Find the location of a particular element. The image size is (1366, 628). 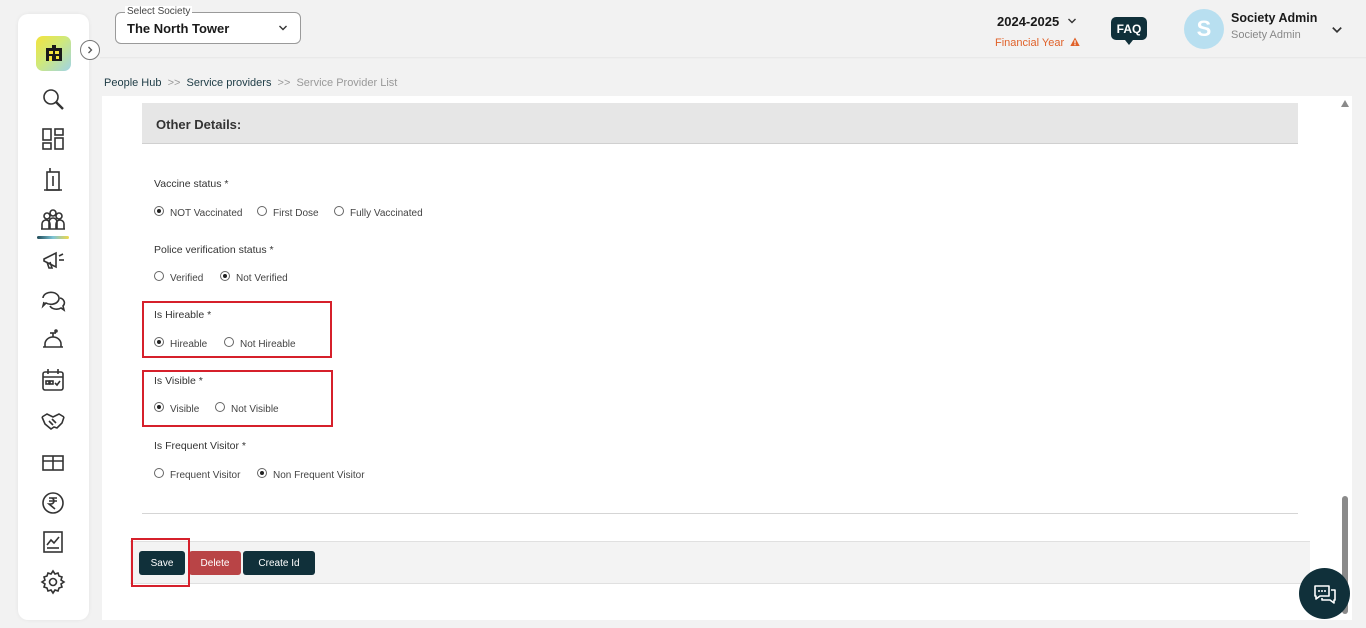

radio-label: Not Visible is located at coordinates (255, 409).